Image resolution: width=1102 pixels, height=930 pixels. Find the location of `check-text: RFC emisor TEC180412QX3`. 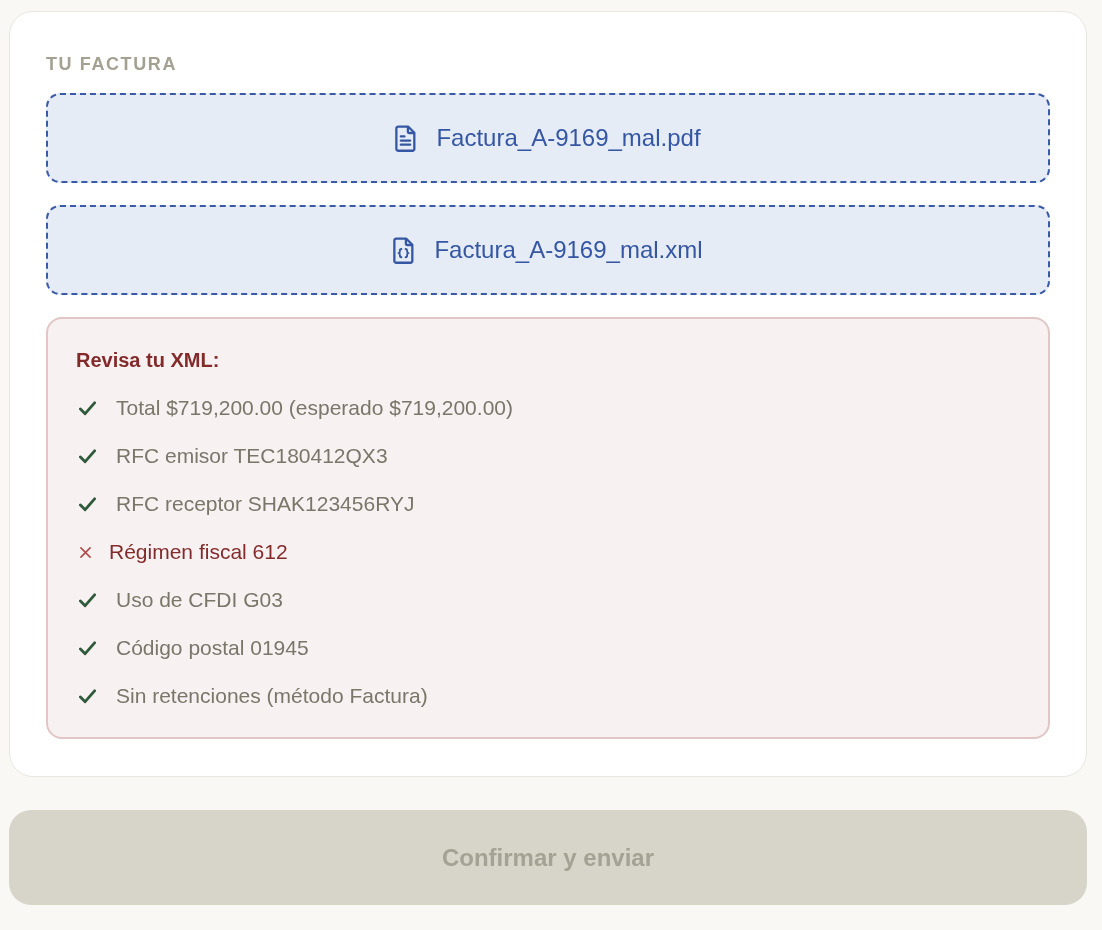

check-text: RFC emisor TEC180412QX3 is located at coordinates (252, 456).